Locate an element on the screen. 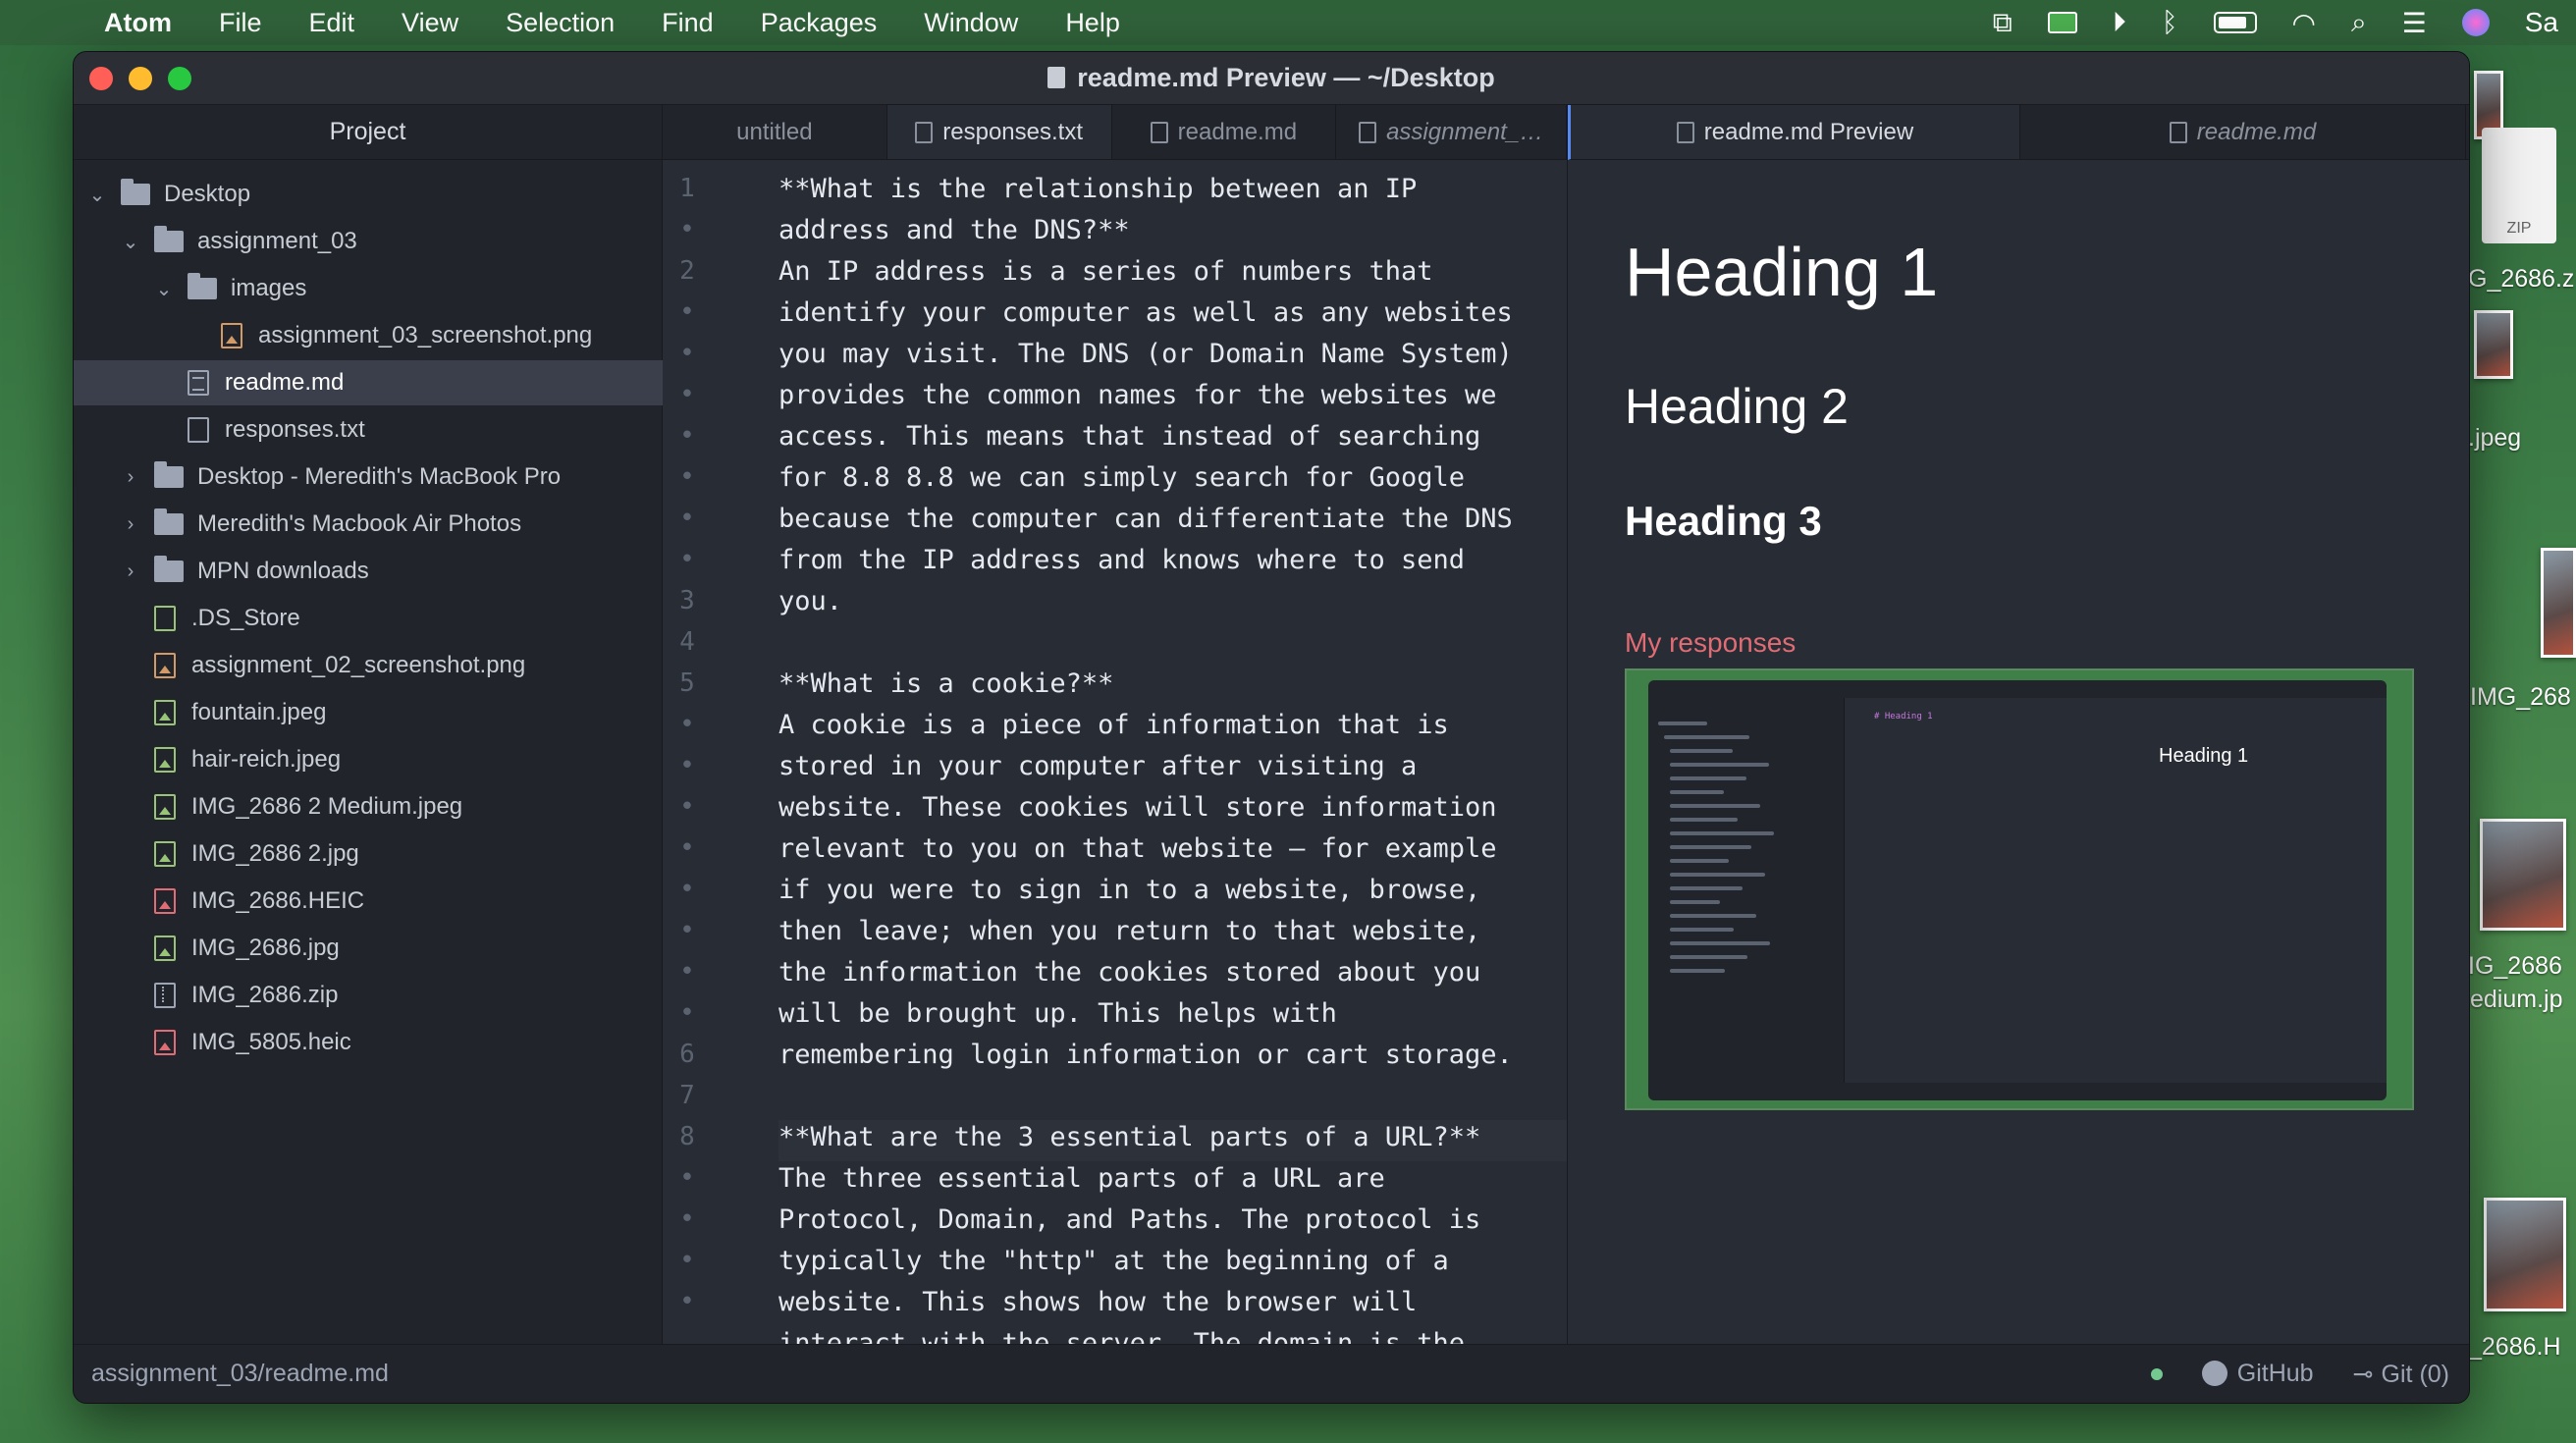  tree-item: fountain.jpeg is located at coordinates (368, 712).